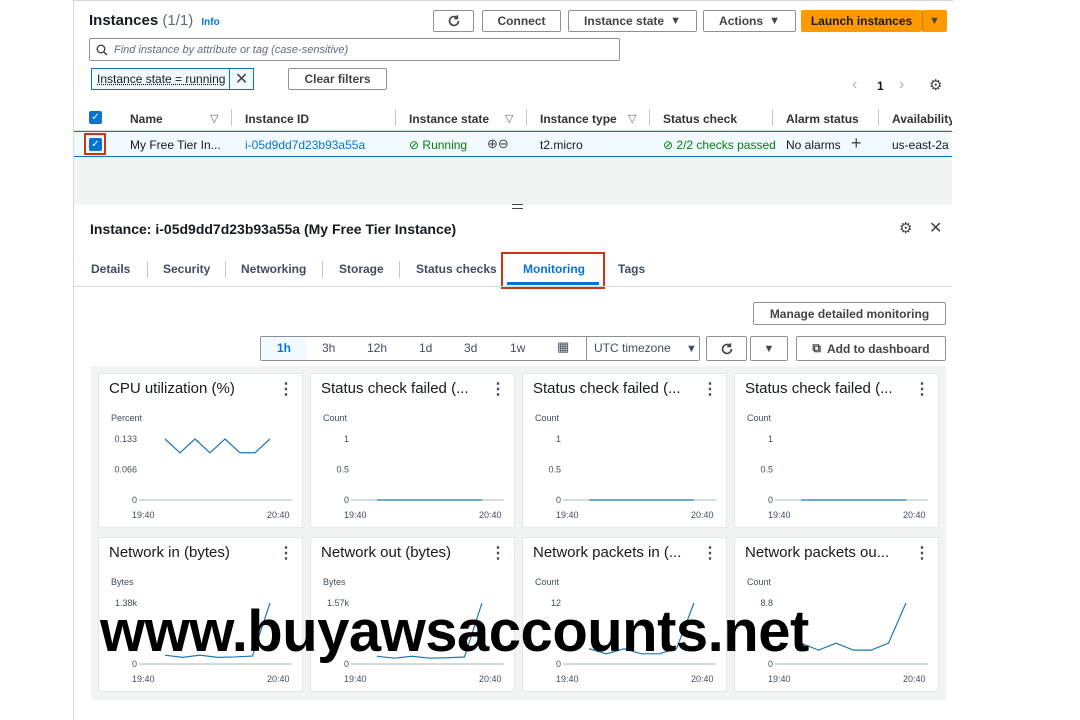 This screenshot has width=1080, height=720. Describe the element at coordinates (586, 348) in the screenshot. I see `range-divider` at that location.